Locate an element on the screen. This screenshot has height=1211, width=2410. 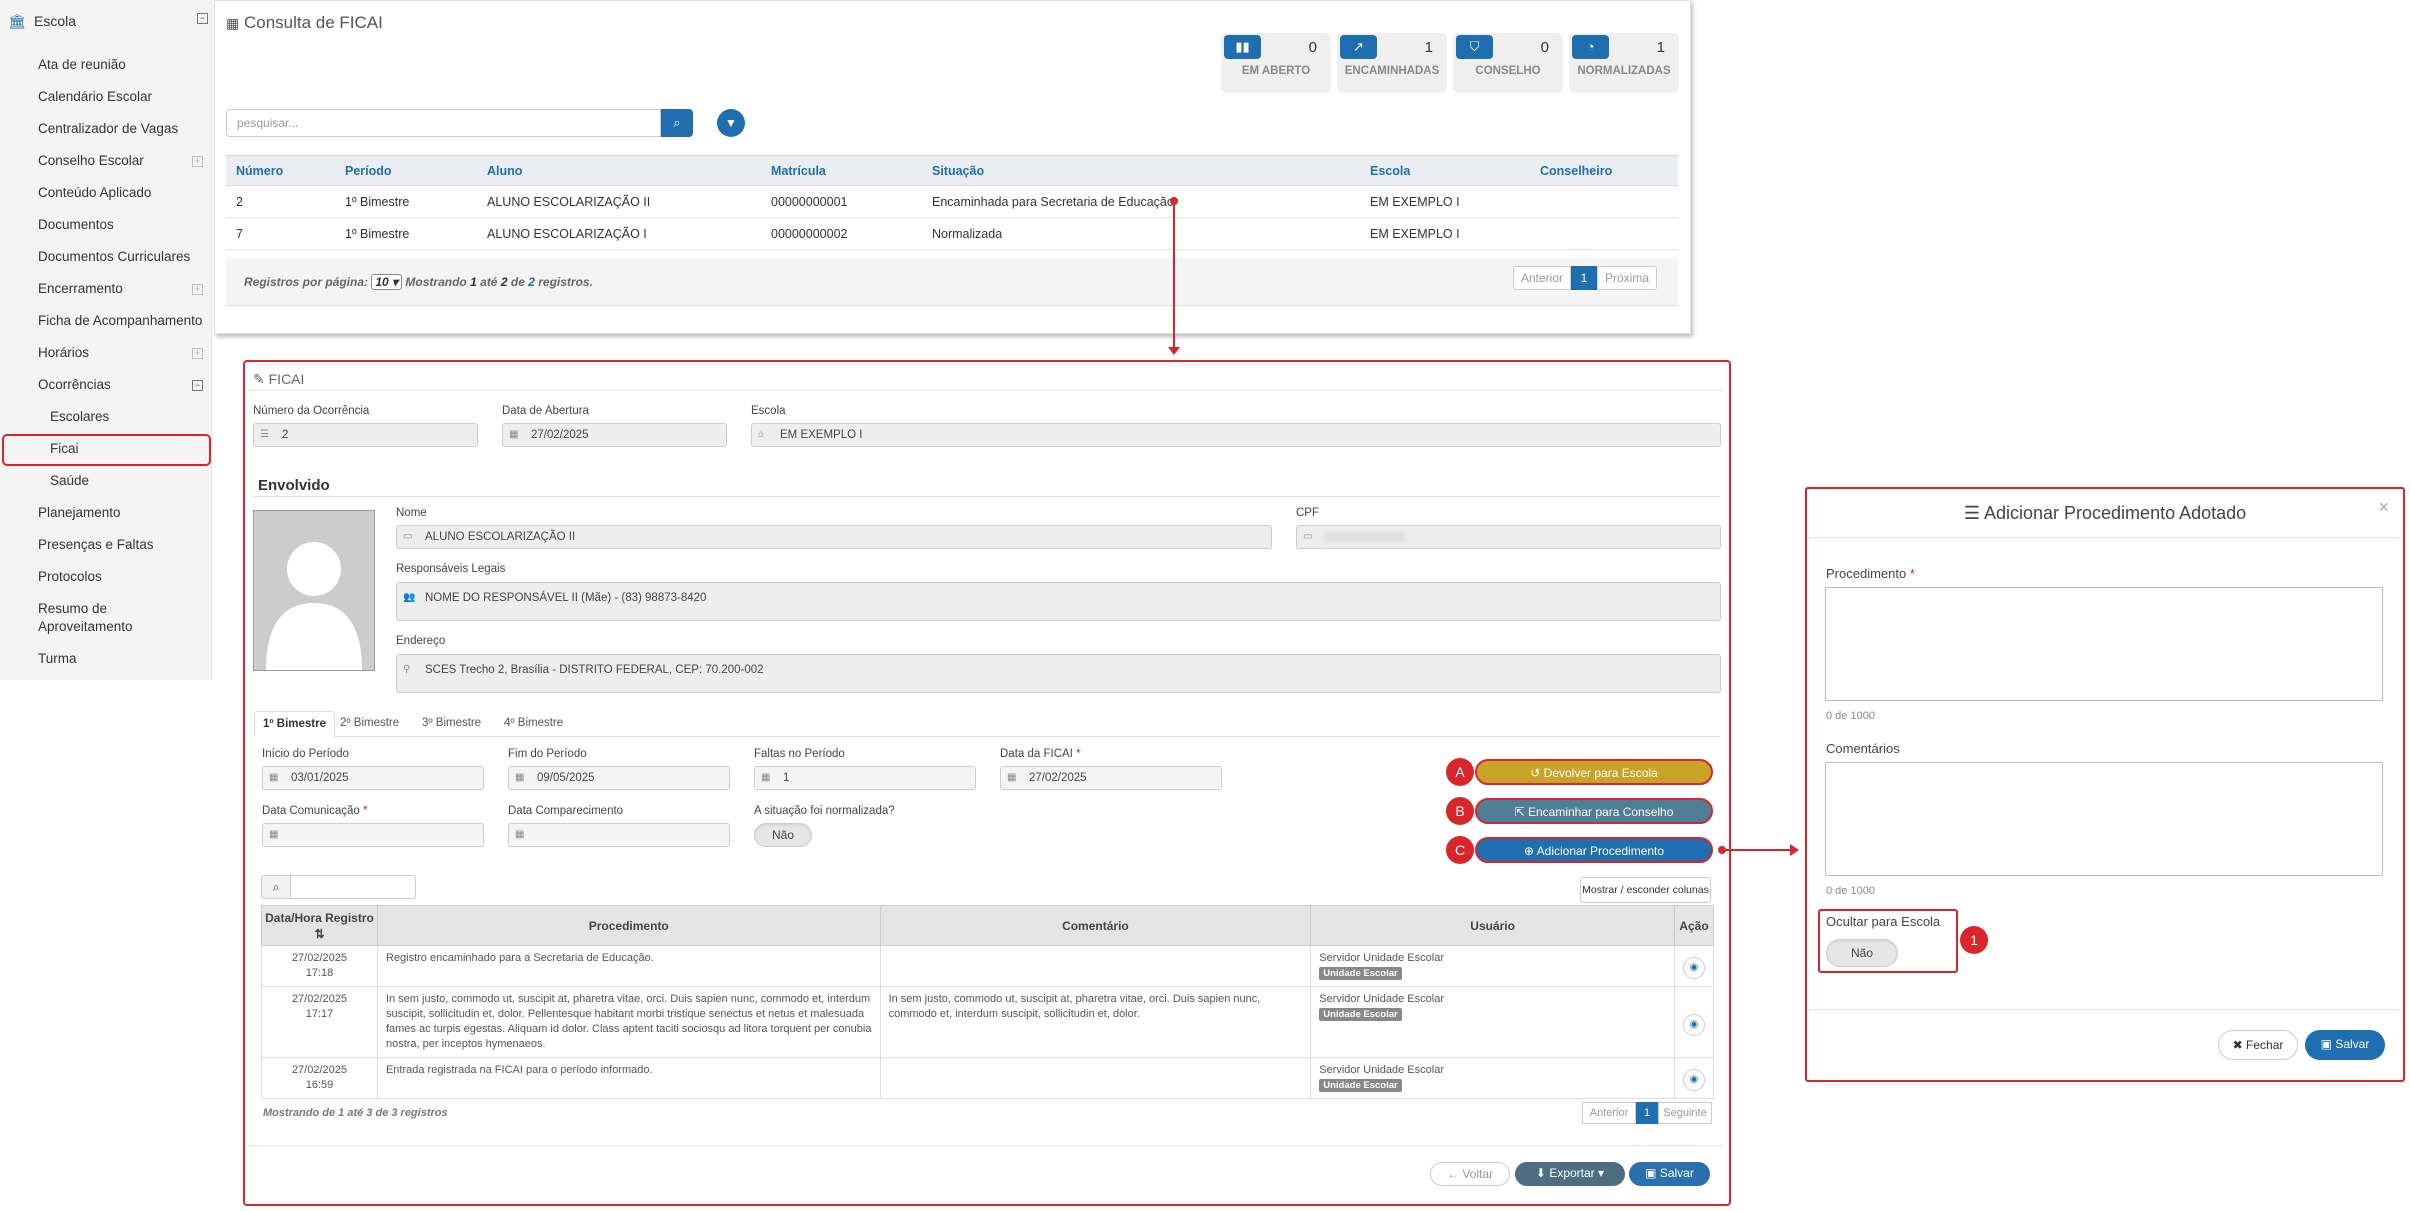
fim-field: ▦ 09/05/2025 is located at coordinates (619, 778).